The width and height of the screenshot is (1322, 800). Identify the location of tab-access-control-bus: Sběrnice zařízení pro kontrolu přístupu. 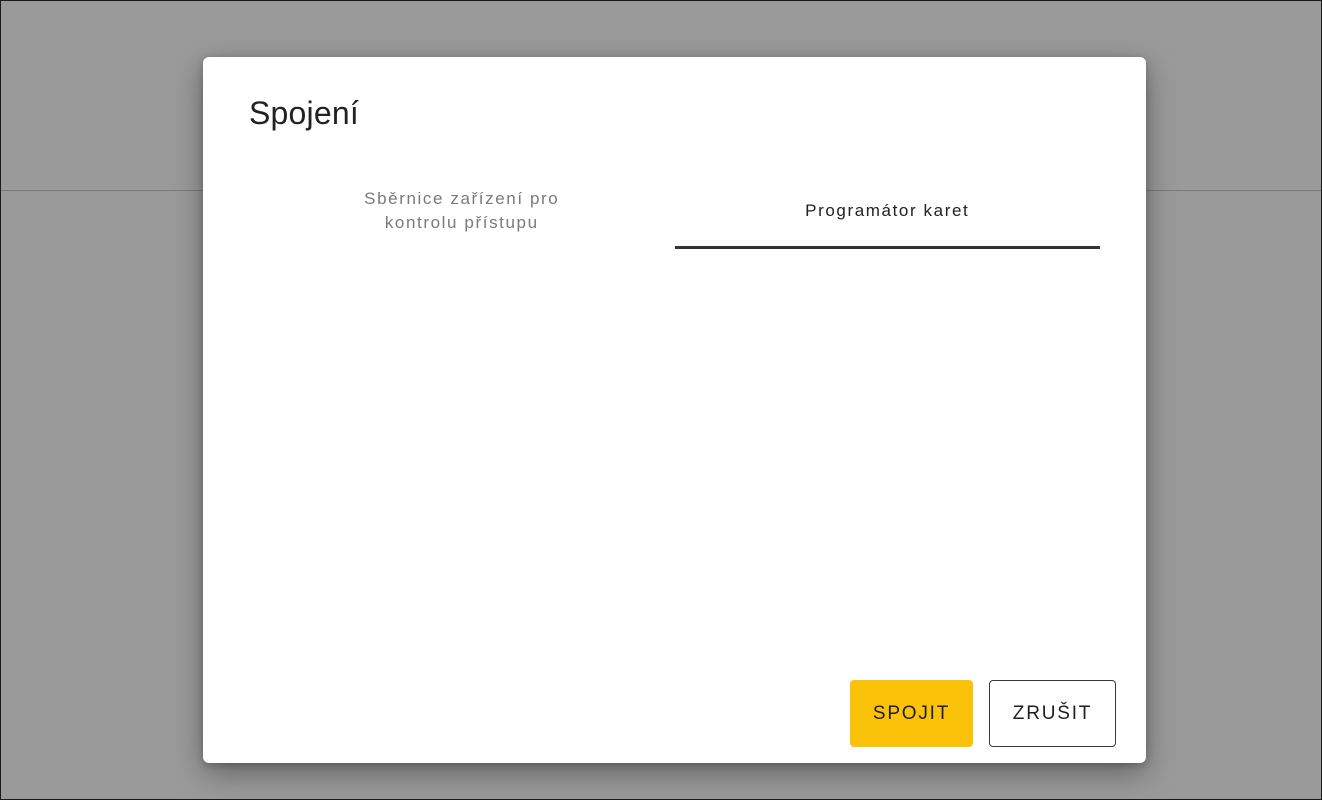
(462, 211).